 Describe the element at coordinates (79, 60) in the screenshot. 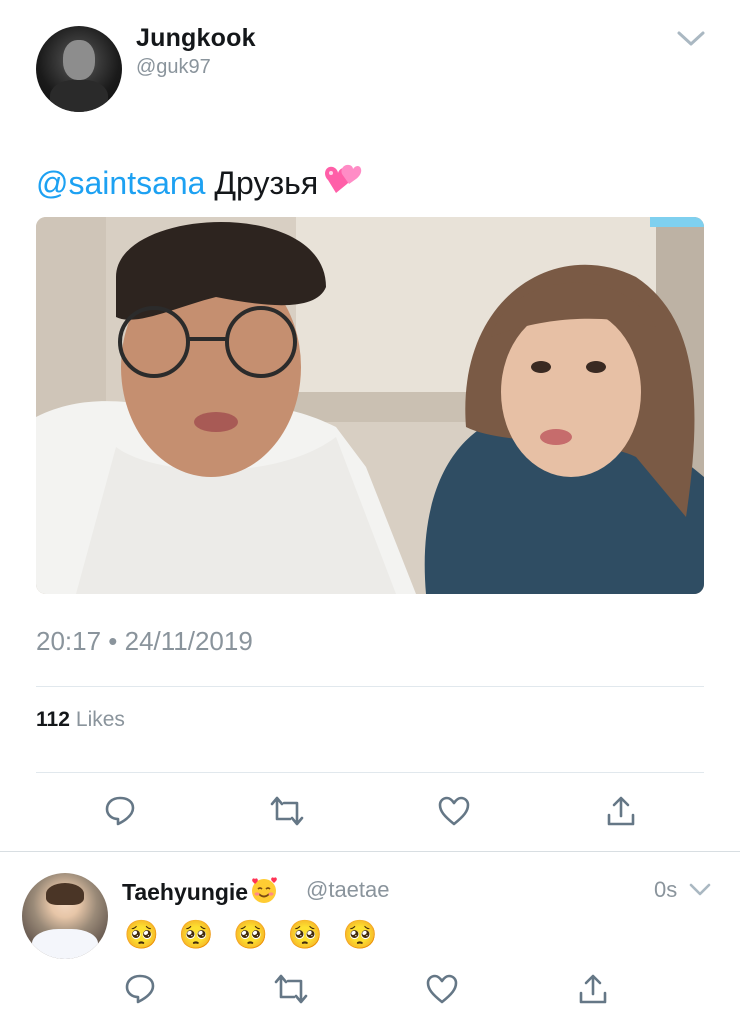

I see `avatar-face-shape` at that location.